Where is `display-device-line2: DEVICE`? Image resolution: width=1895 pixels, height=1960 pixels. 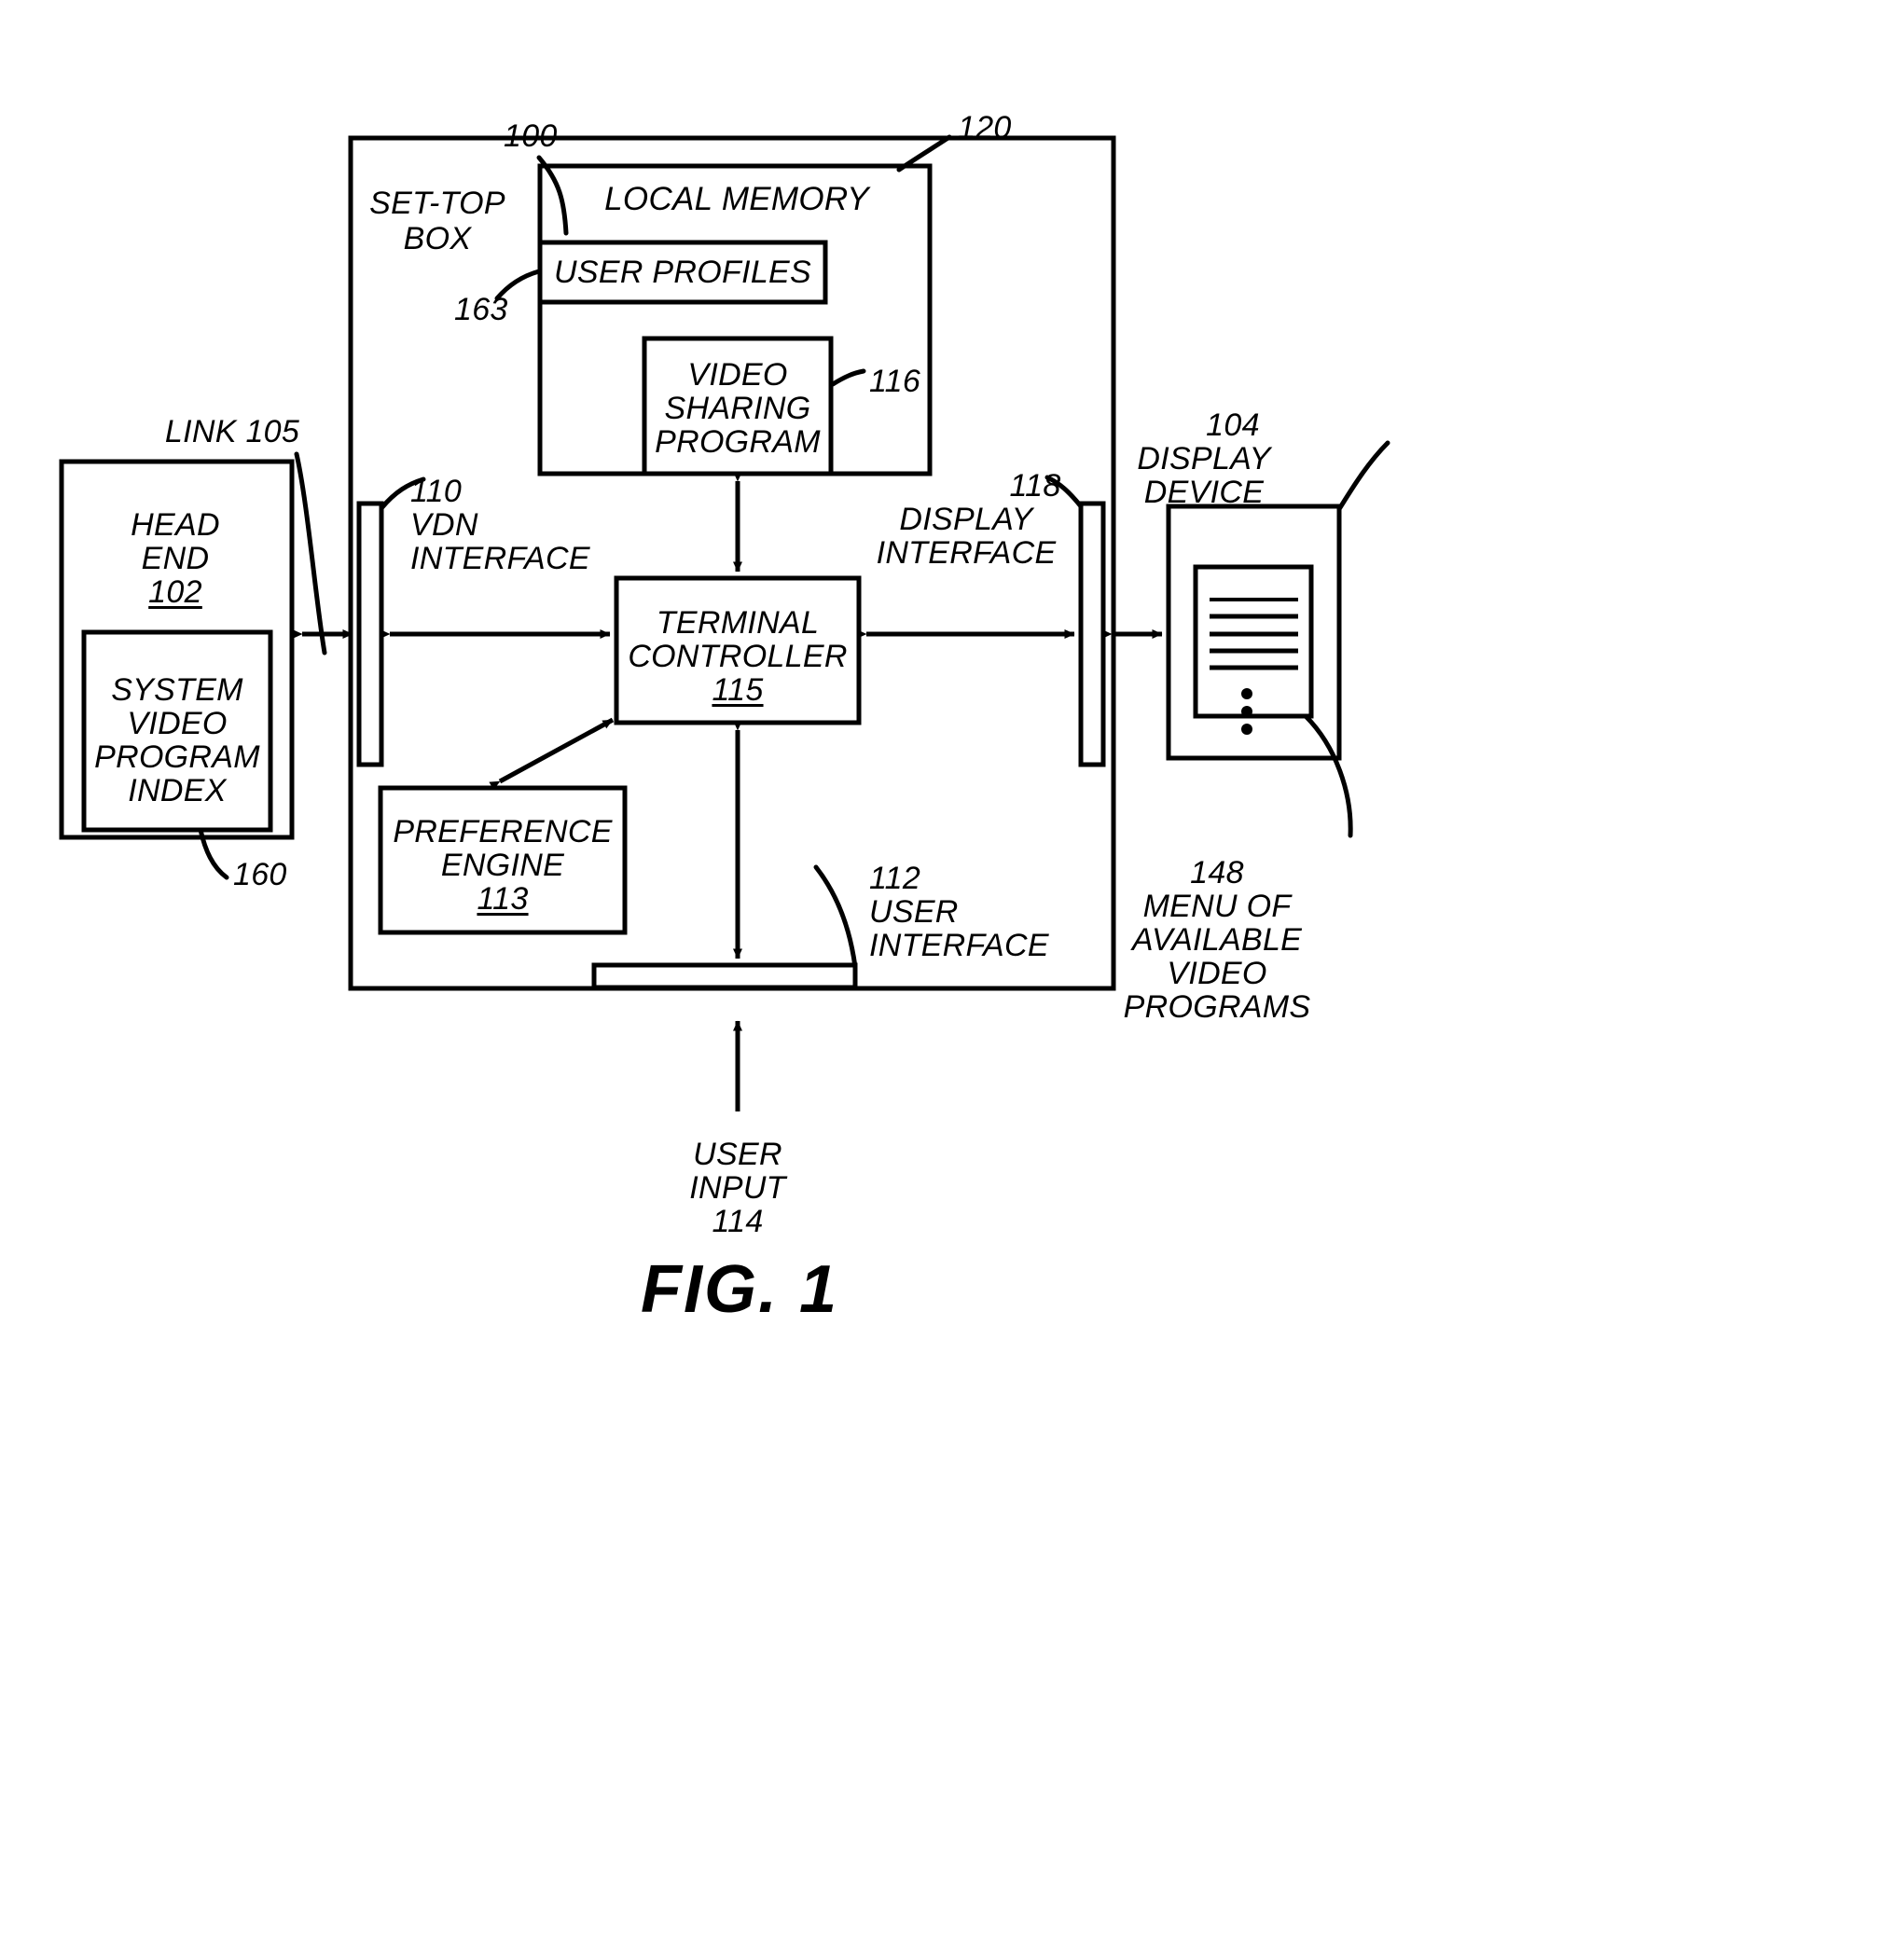 display-device-line2: DEVICE is located at coordinates (1204, 493).